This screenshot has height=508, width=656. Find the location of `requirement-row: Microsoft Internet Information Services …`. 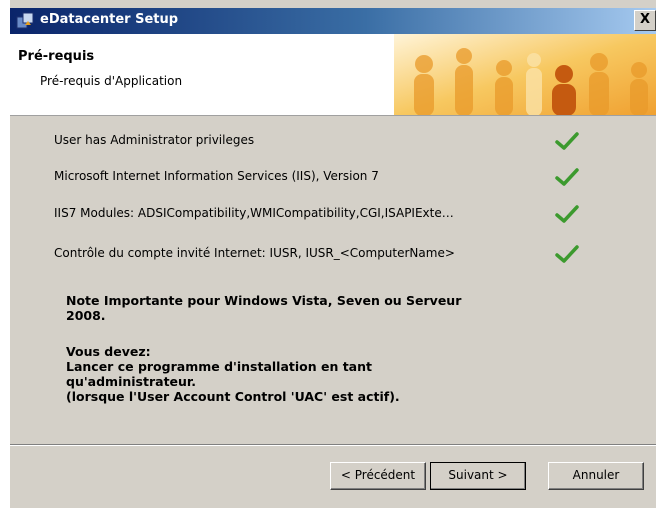

requirement-row: Microsoft Internet Information Services … is located at coordinates (334, 177).